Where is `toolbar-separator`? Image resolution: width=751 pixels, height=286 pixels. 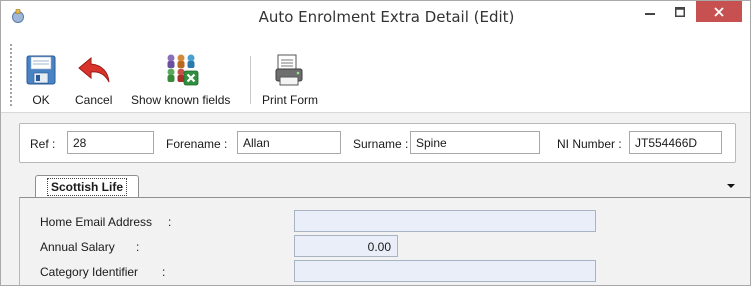 toolbar-separator is located at coordinates (250, 80).